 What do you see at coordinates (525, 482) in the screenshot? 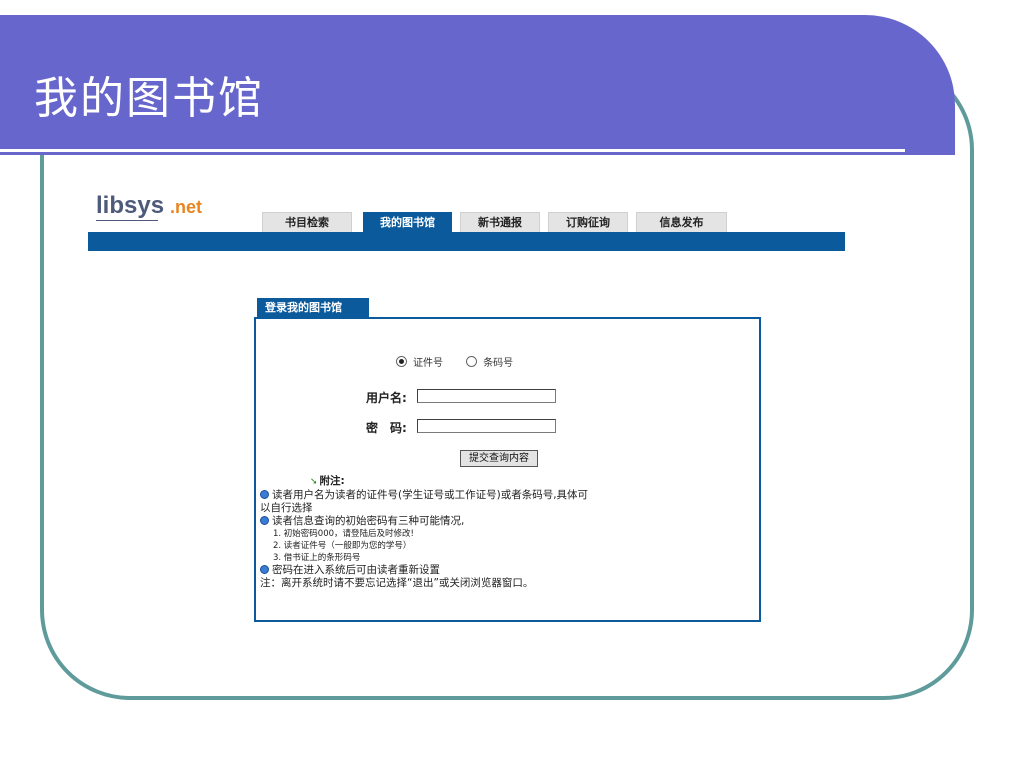
I see `notes-header-row: ➘ 附注:` at bounding box center [525, 482].